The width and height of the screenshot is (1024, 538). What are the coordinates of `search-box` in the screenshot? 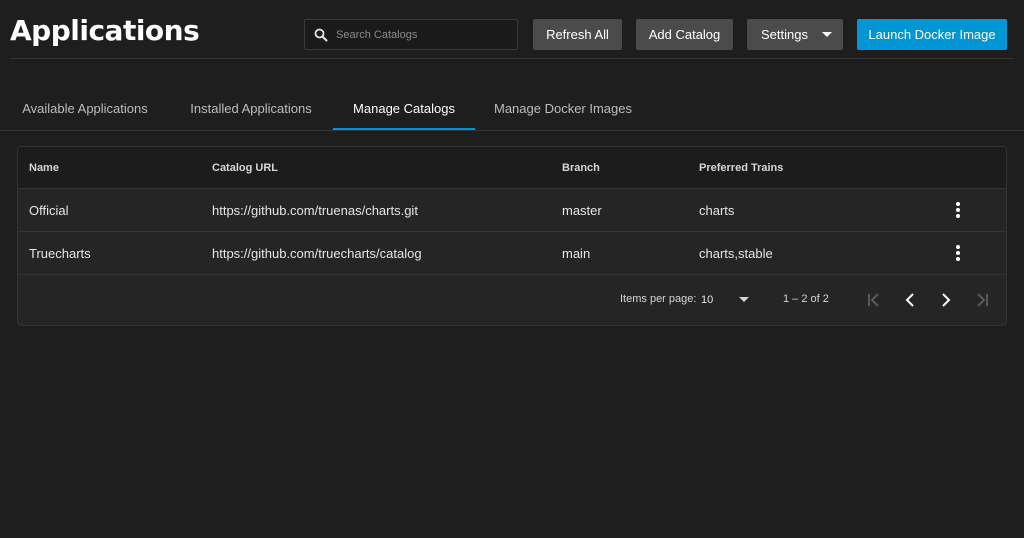 It's located at (411, 34).